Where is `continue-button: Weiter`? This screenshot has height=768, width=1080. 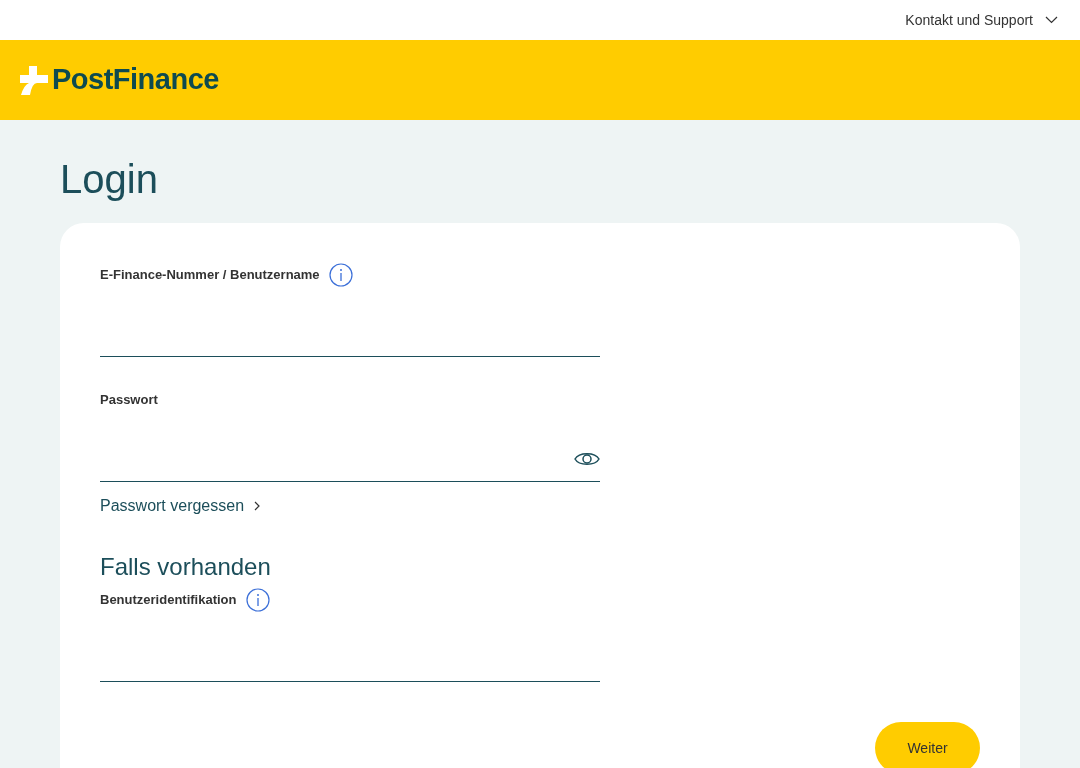 continue-button: Weiter is located at coordinates (927, 745).